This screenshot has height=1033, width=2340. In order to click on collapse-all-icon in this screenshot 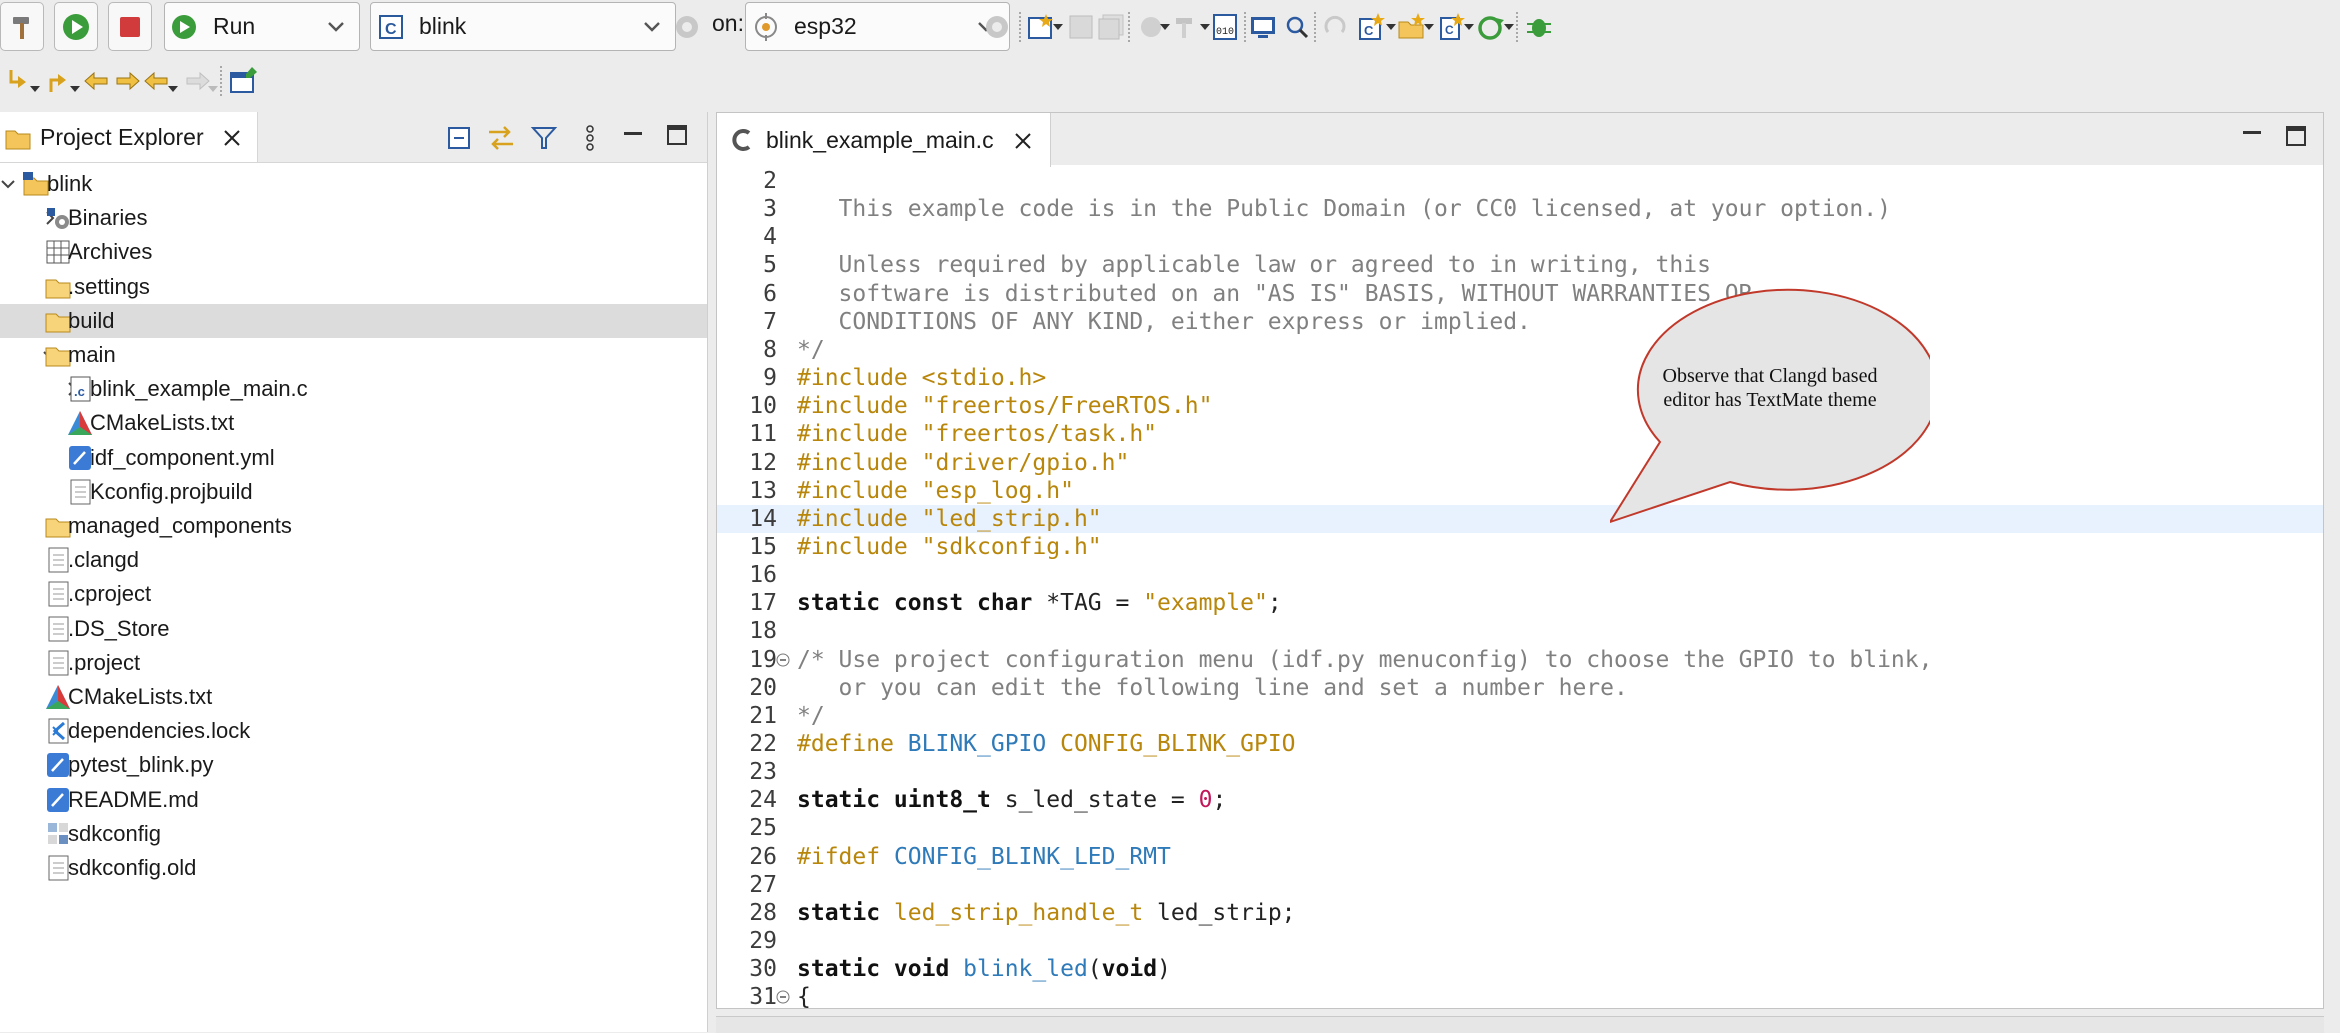, I will do `click(460, 138)`.